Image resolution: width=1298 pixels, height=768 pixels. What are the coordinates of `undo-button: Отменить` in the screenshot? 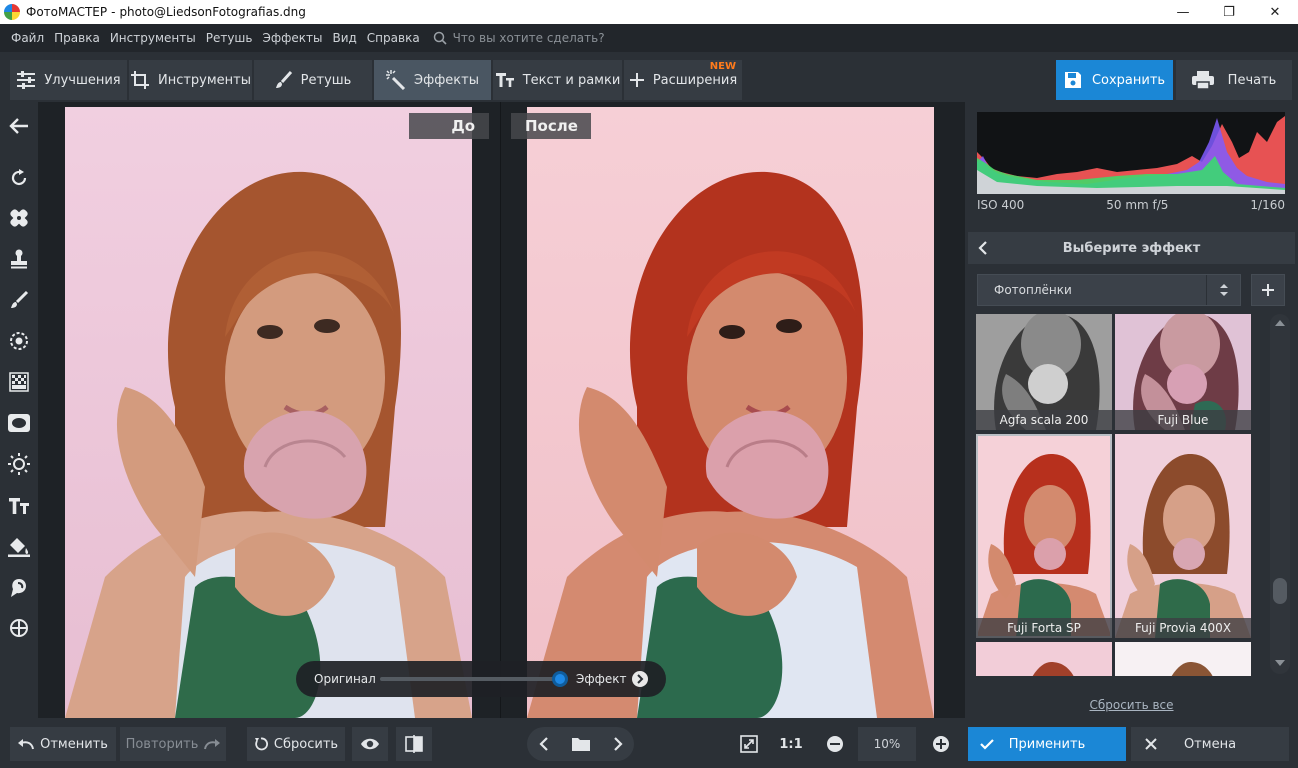 It's located at (63, 744).